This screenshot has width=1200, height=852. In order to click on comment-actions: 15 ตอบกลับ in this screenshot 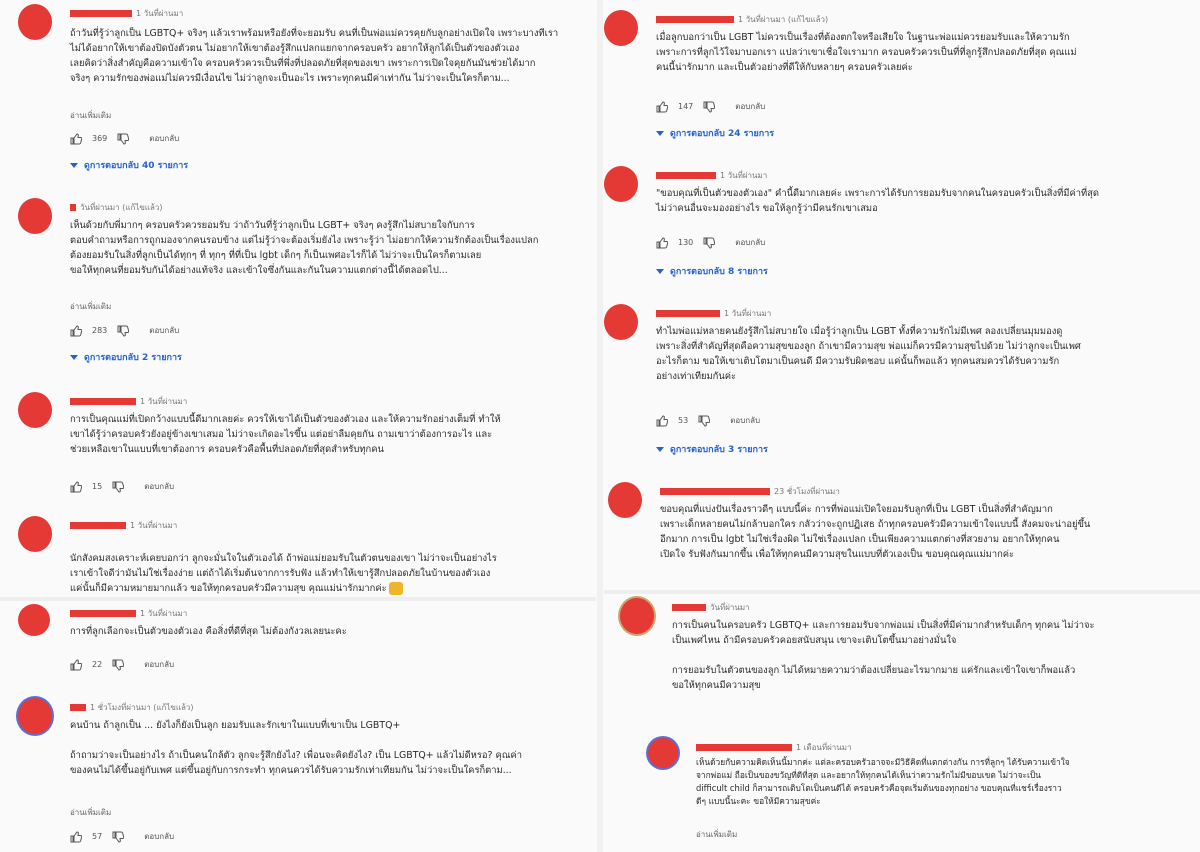, I will do `click(122, 486)`.